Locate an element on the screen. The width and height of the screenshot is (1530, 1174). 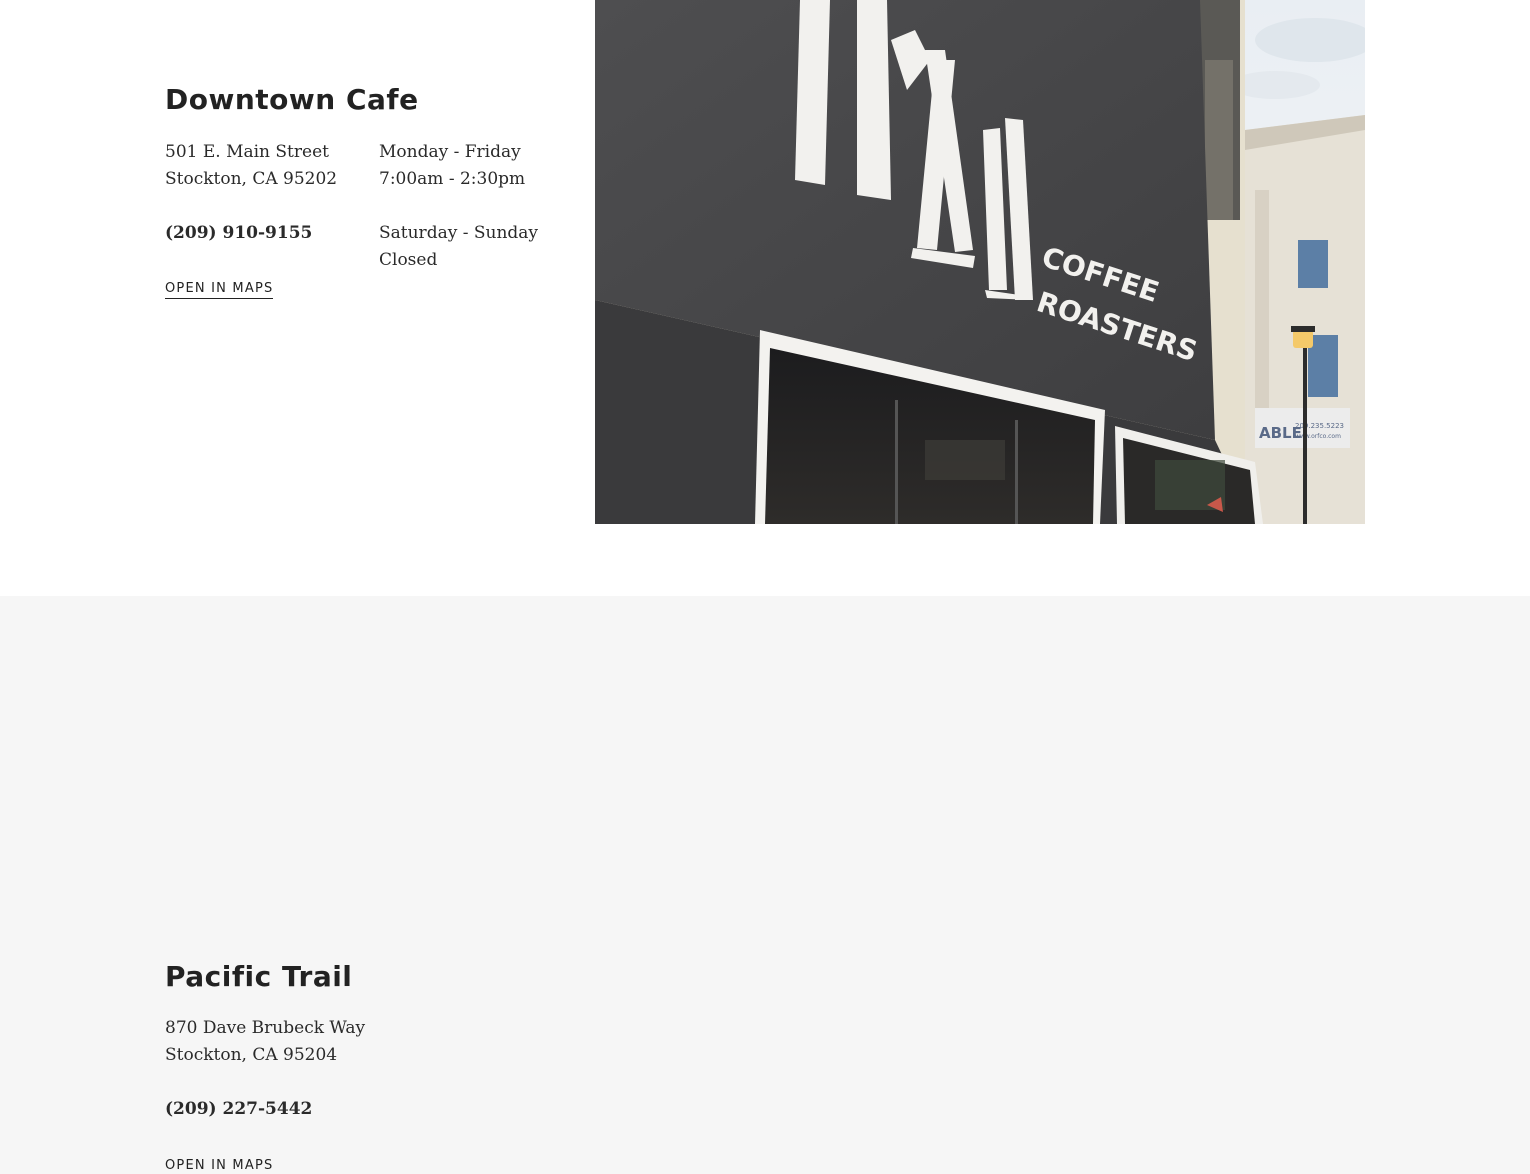
address-line-2: Stockton, CA 95202 is located at coordinates (251, 179).